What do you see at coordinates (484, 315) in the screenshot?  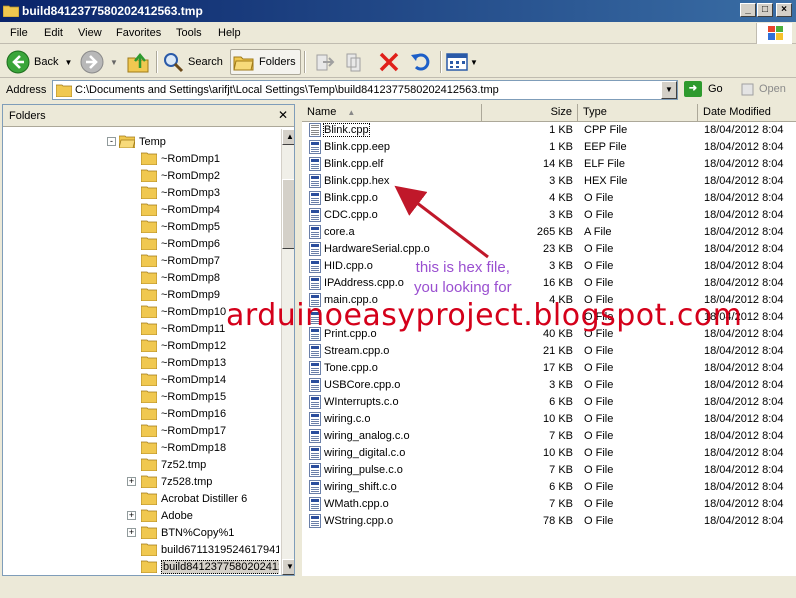 I see `blog-watermark: arduinoeasyproject.blogspot.com` at bounding box center [484, 315].